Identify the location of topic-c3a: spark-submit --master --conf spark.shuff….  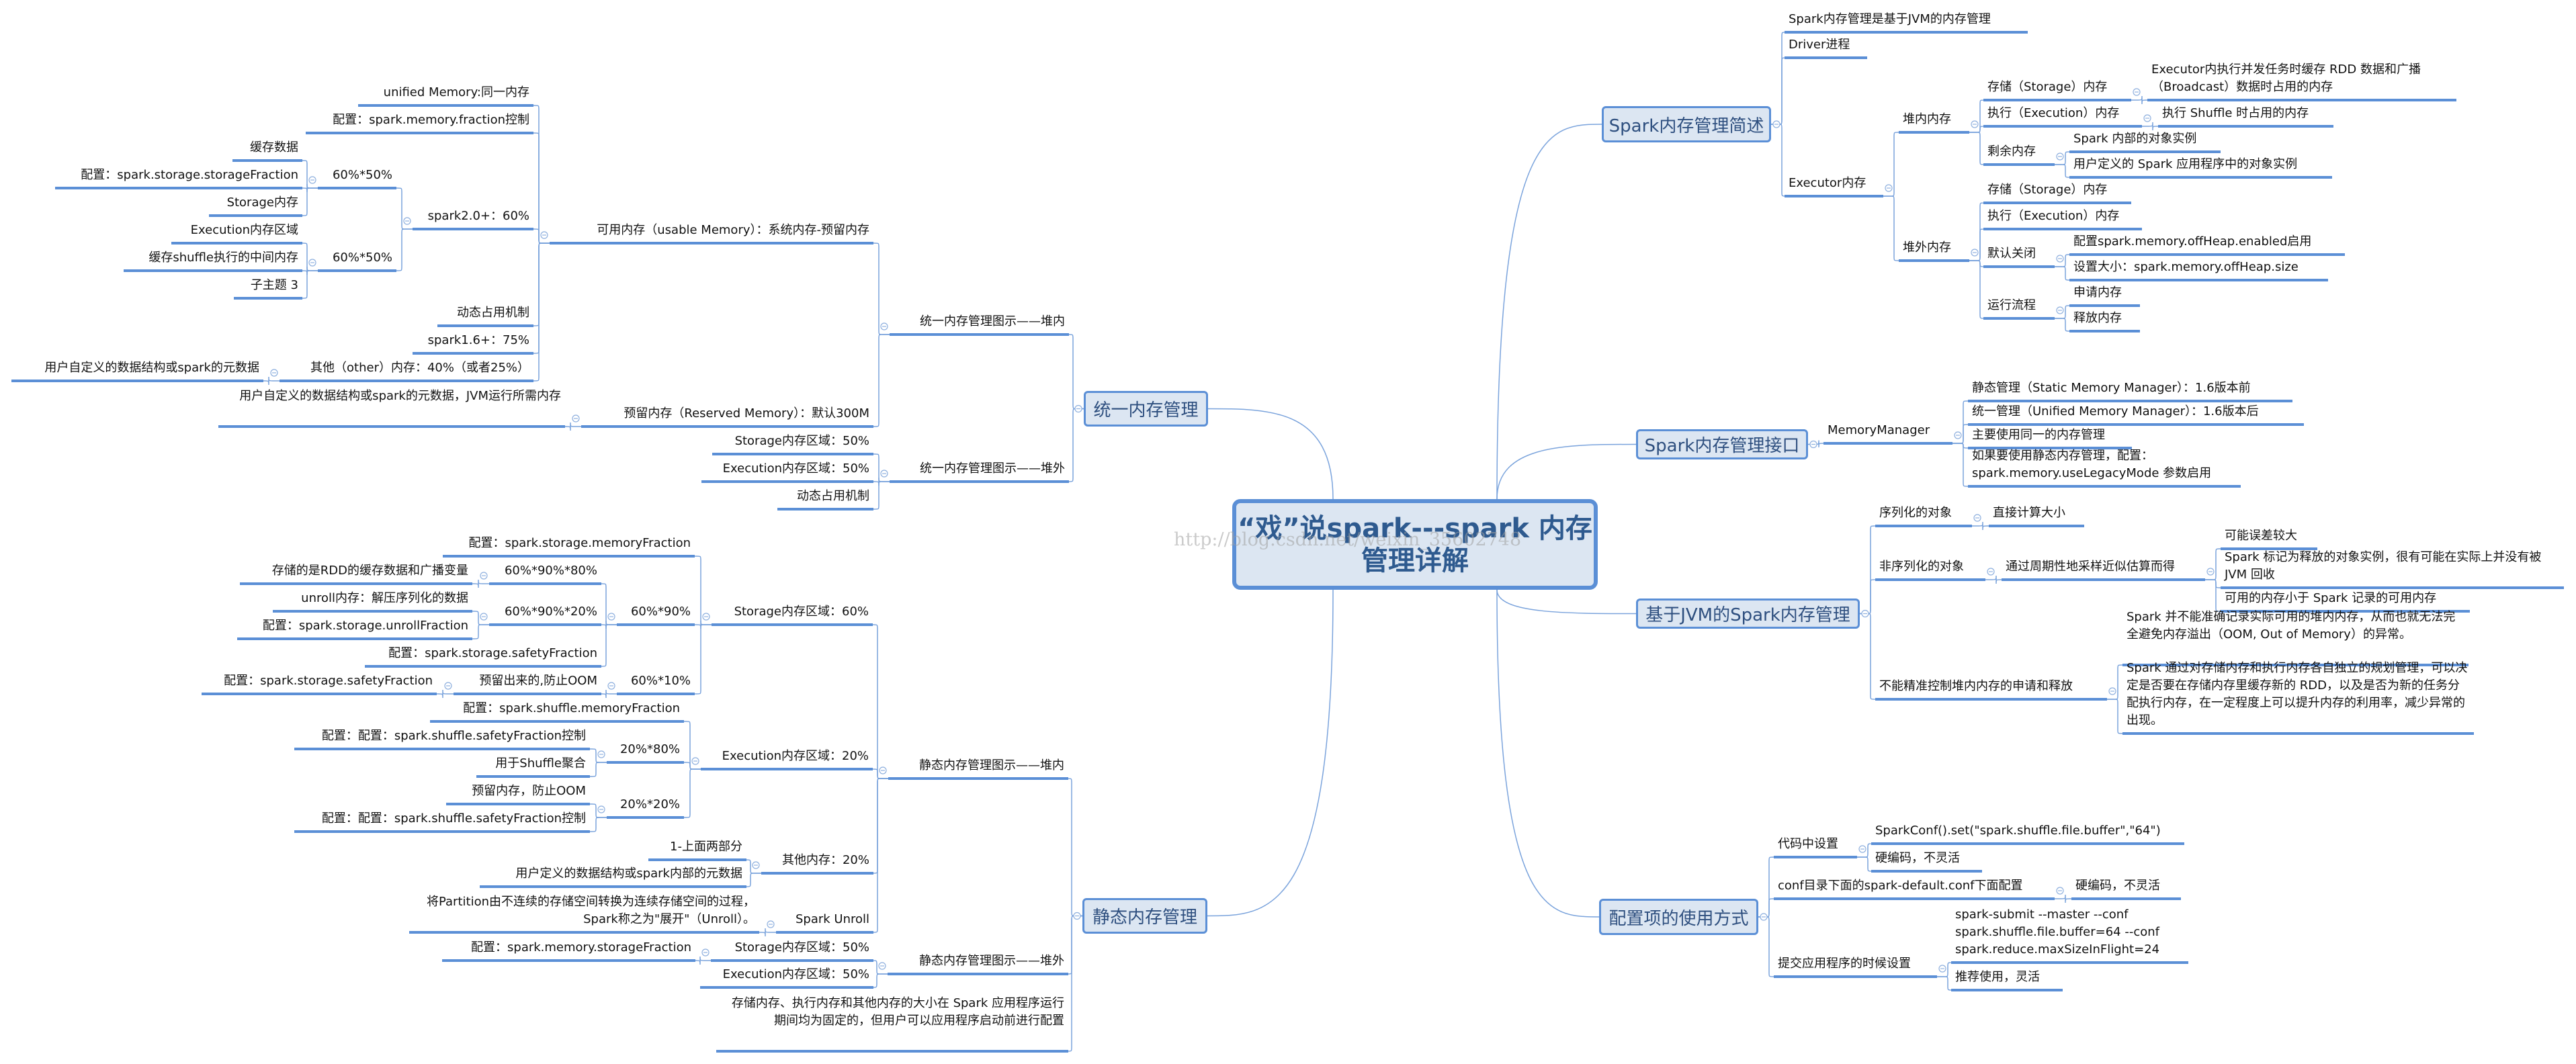
(2069, 935).